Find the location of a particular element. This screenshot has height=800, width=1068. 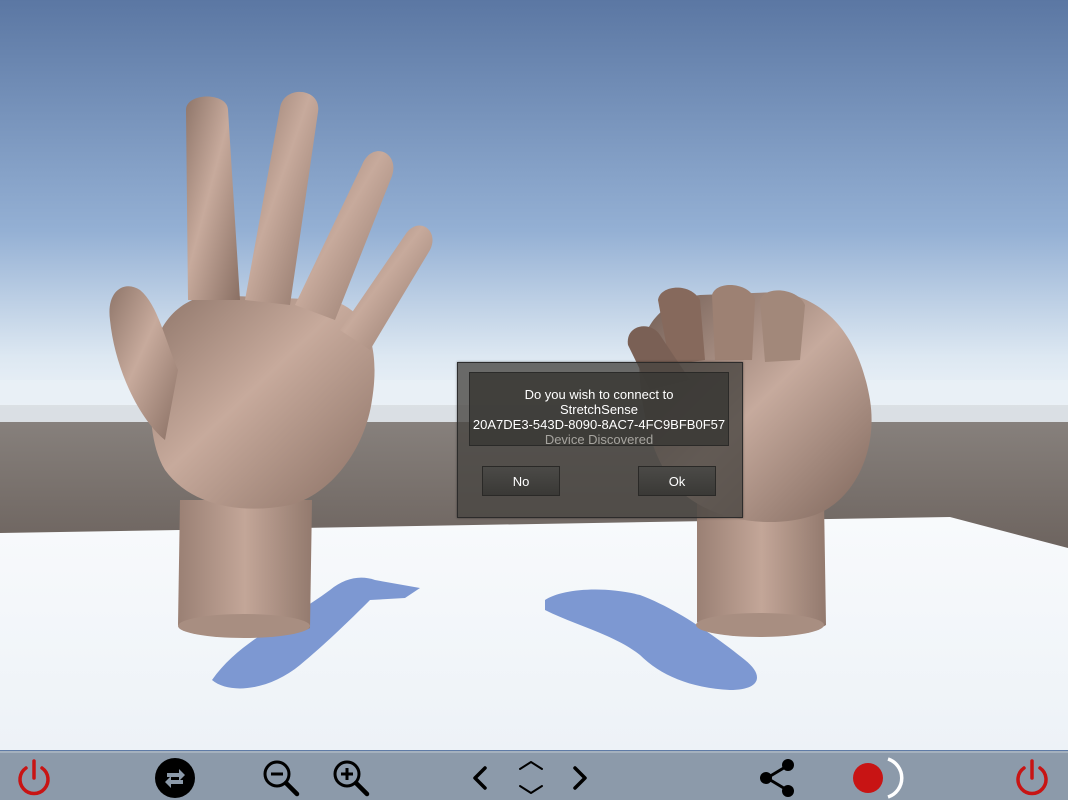

zoom-in-button is located at coordinates (351, 778).